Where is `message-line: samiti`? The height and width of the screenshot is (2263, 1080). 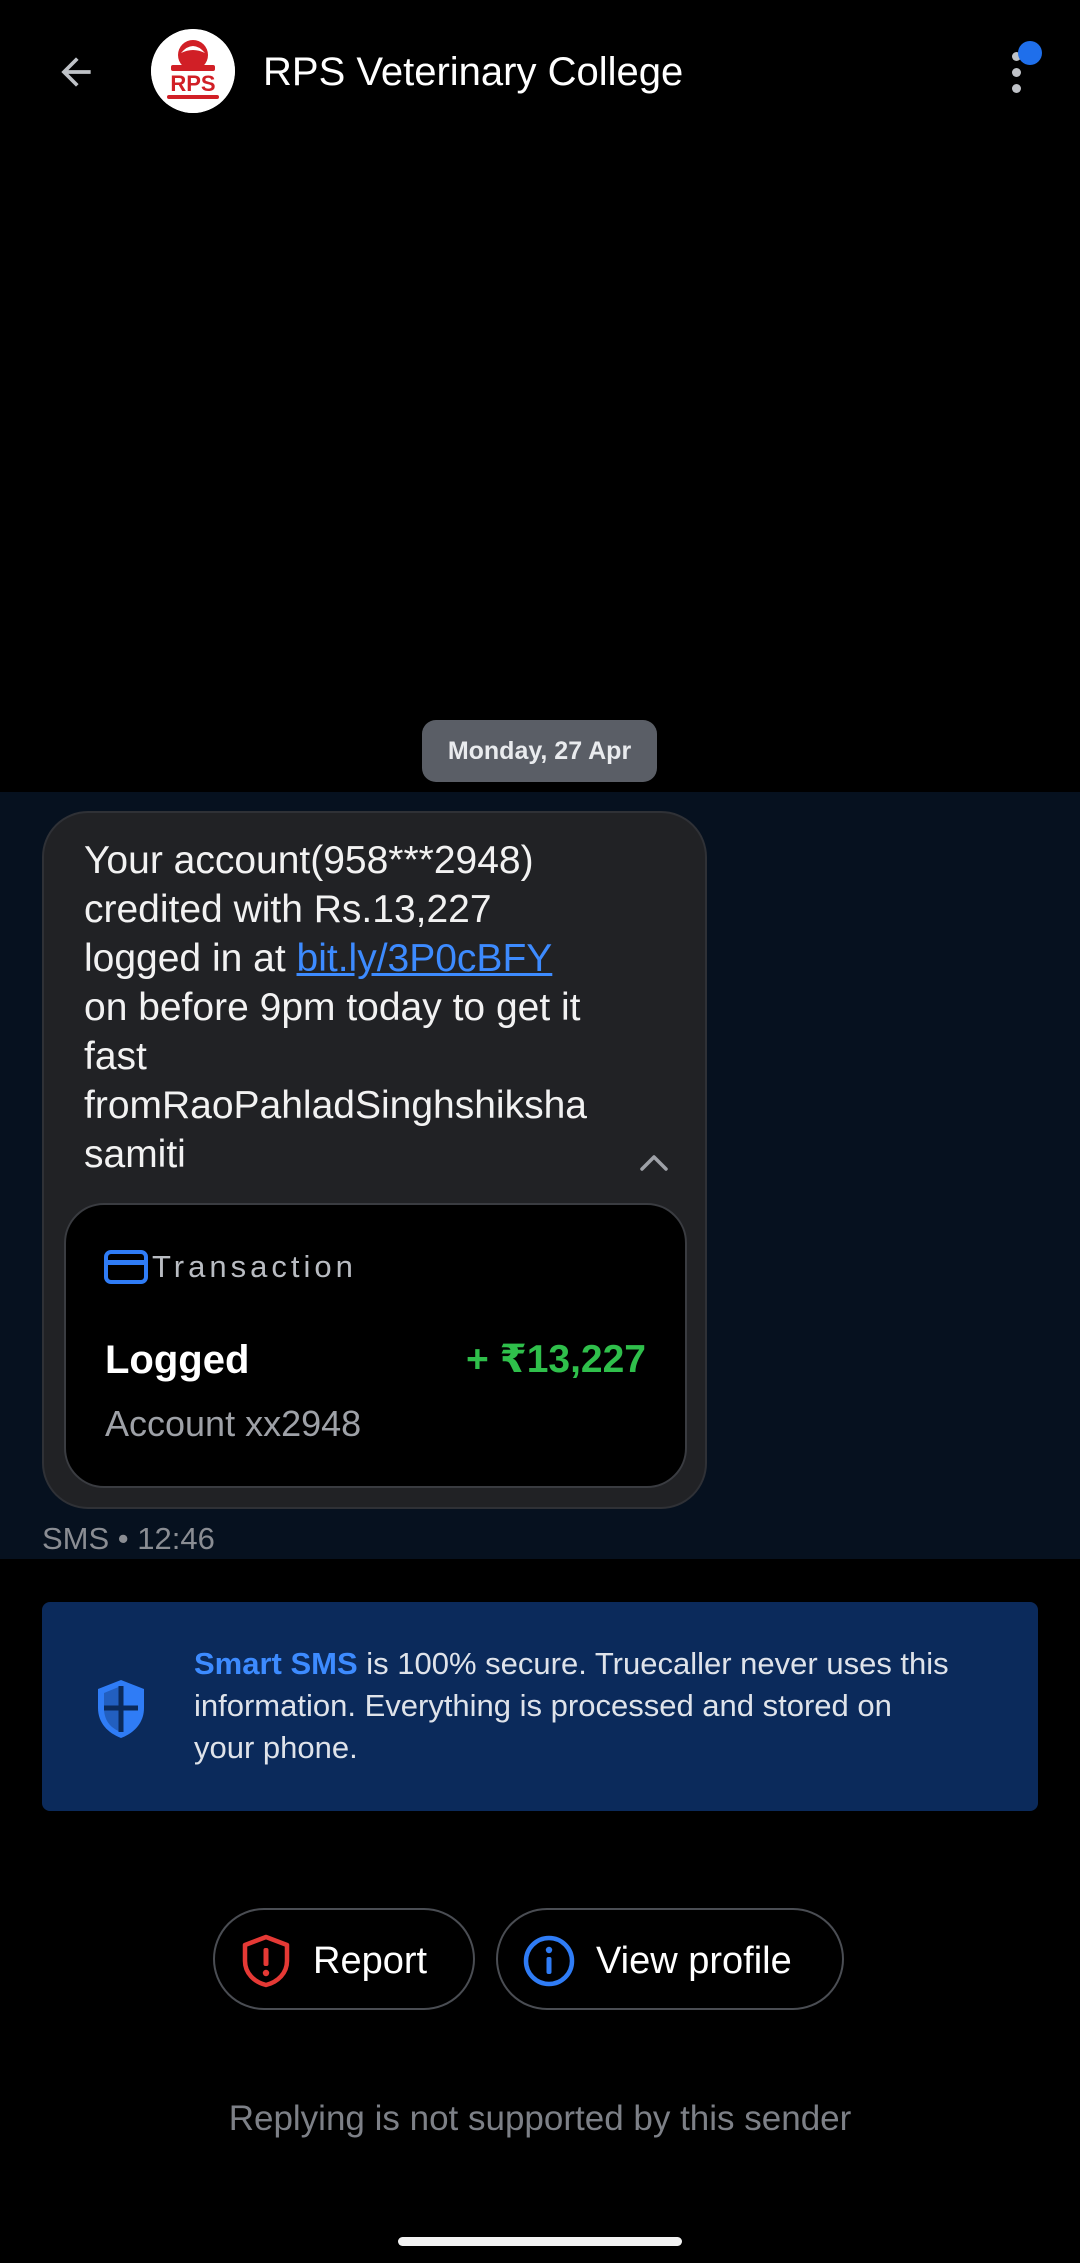
message-line: samiti is located at coordinates (135, 1154).